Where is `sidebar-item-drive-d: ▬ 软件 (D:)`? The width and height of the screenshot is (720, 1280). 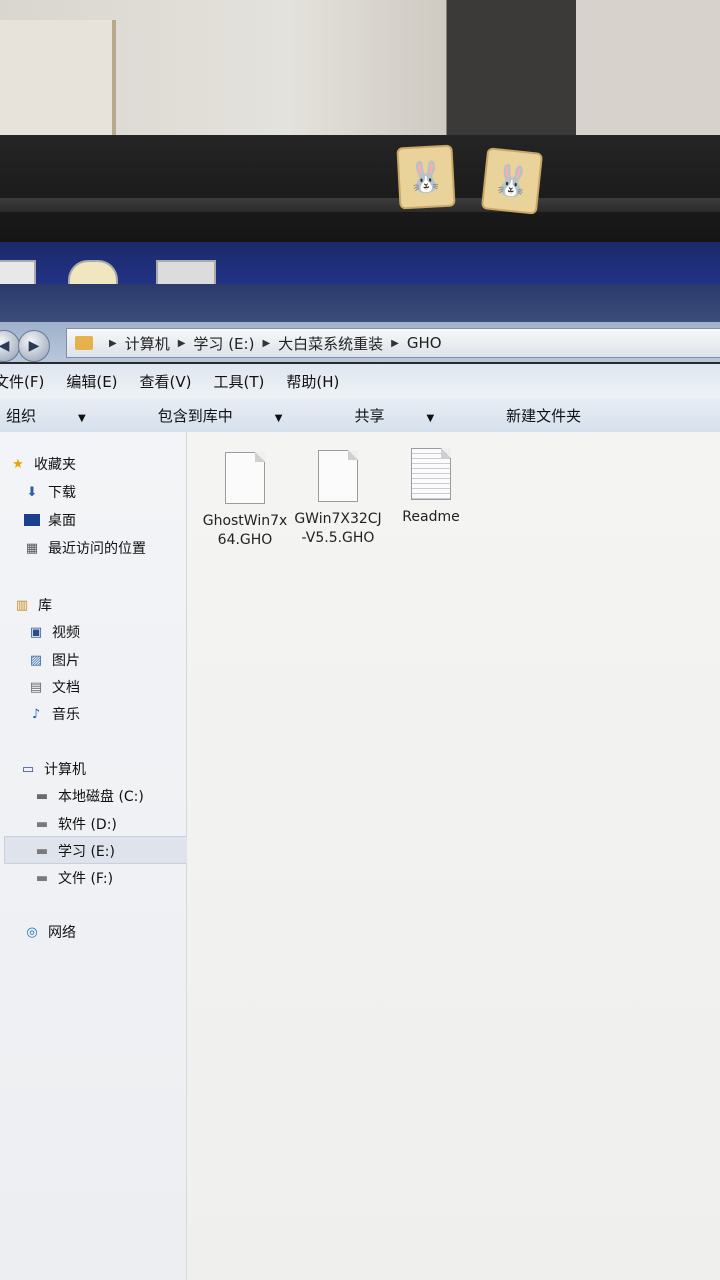 sidebar-item-drive-d: ▬ 软件 (D:) is located at coordinates (75, 824).